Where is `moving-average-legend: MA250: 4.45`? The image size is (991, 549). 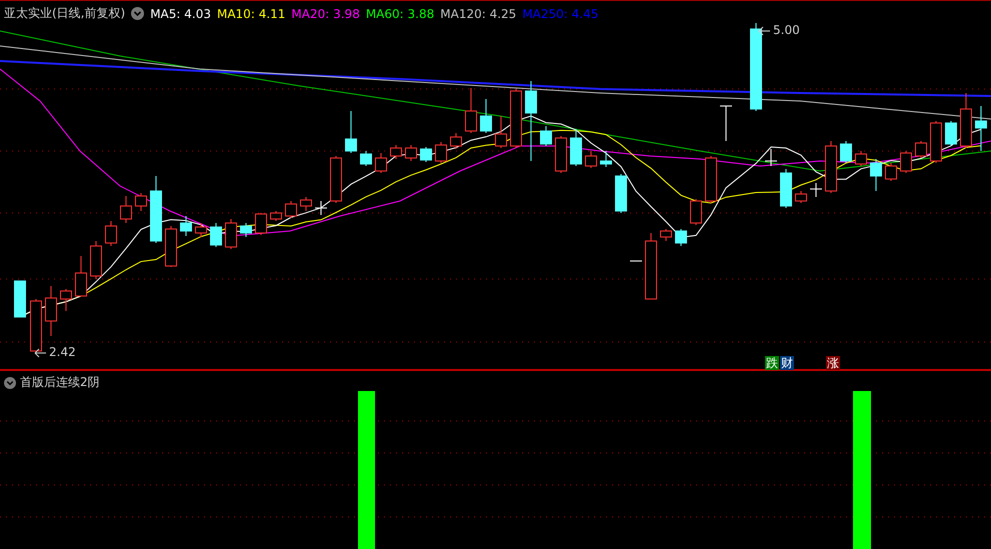
moving-average-legend: MA250: 4.45 is located at coordinates (560, 13).